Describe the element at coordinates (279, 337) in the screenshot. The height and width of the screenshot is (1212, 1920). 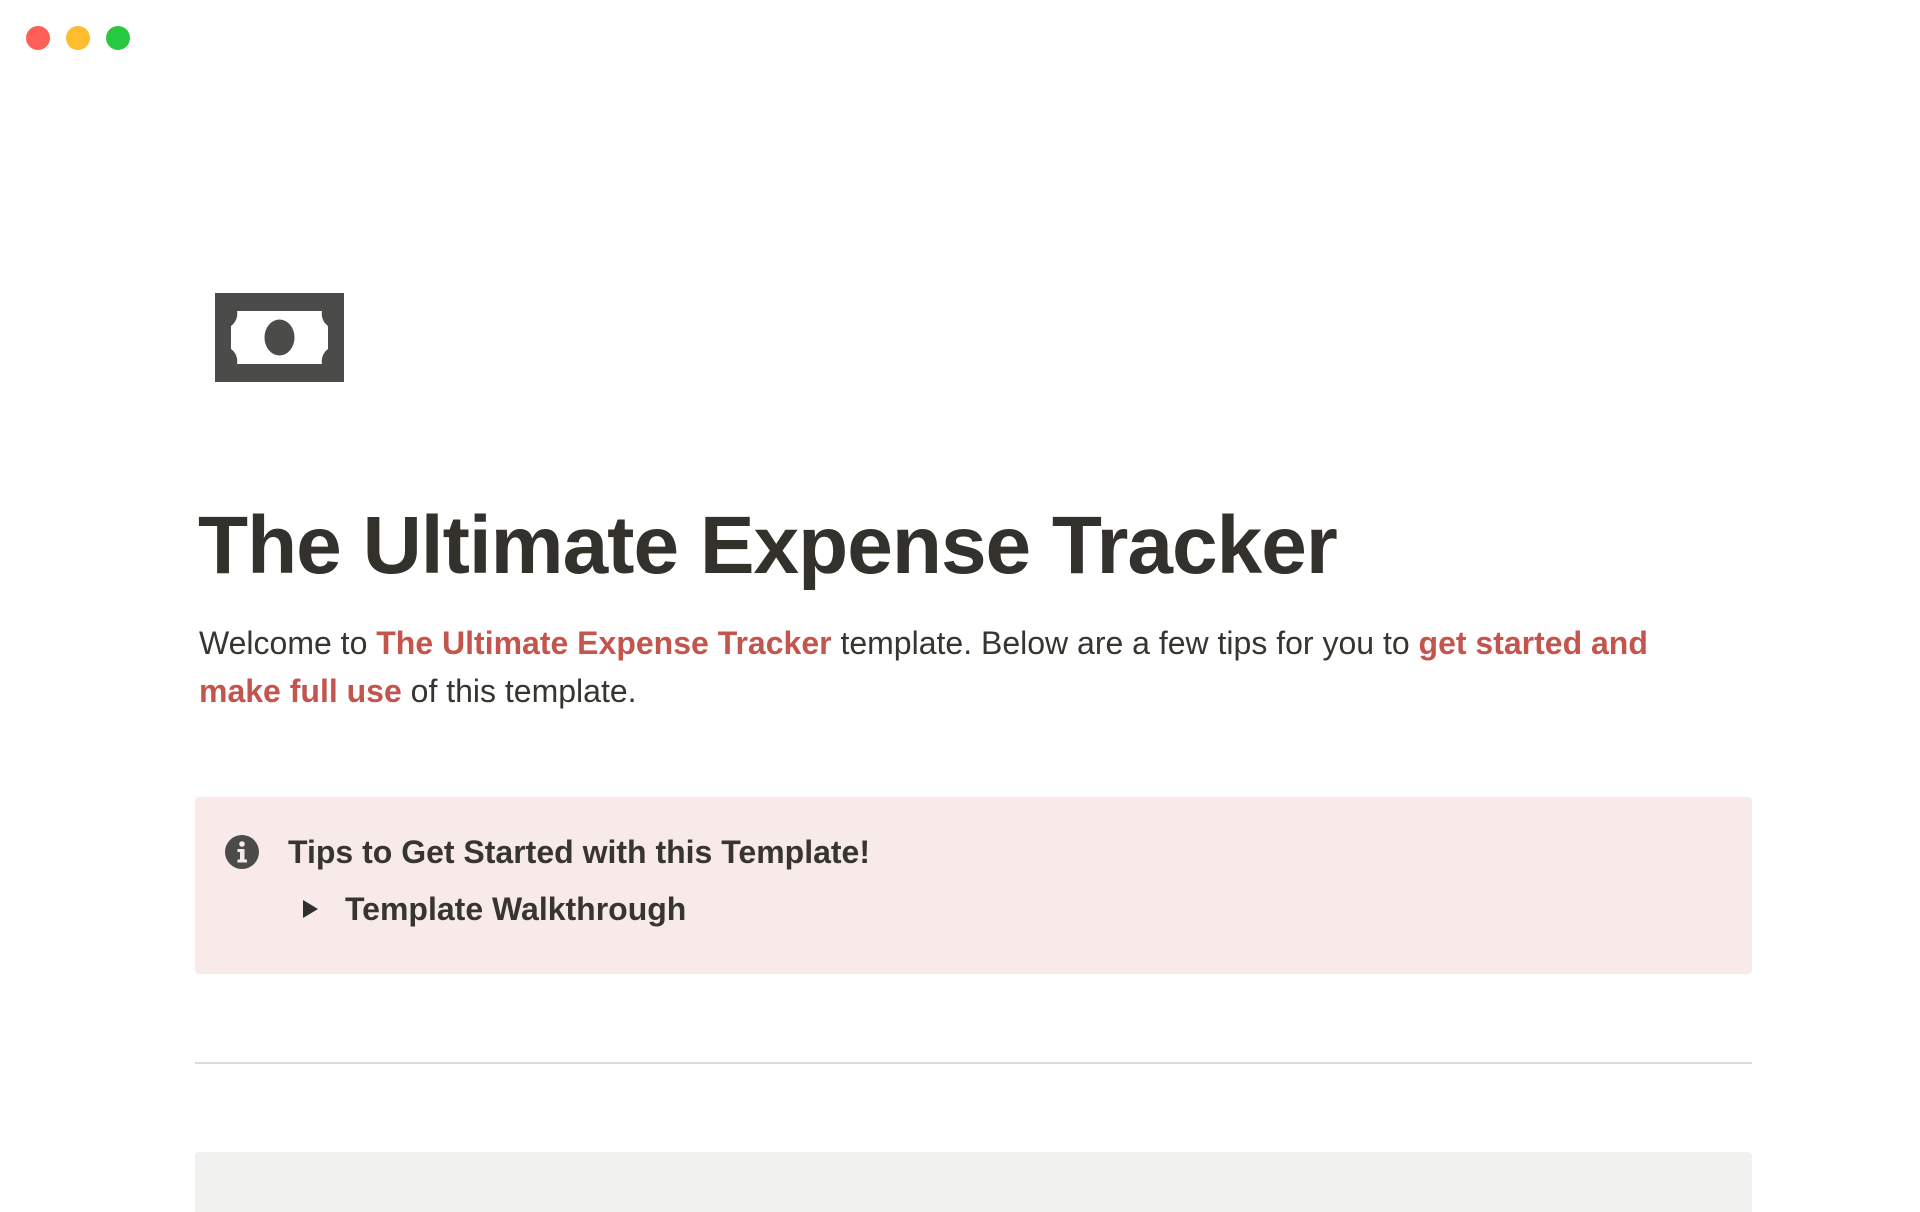
I see `dollar-bill-icon` at that location.